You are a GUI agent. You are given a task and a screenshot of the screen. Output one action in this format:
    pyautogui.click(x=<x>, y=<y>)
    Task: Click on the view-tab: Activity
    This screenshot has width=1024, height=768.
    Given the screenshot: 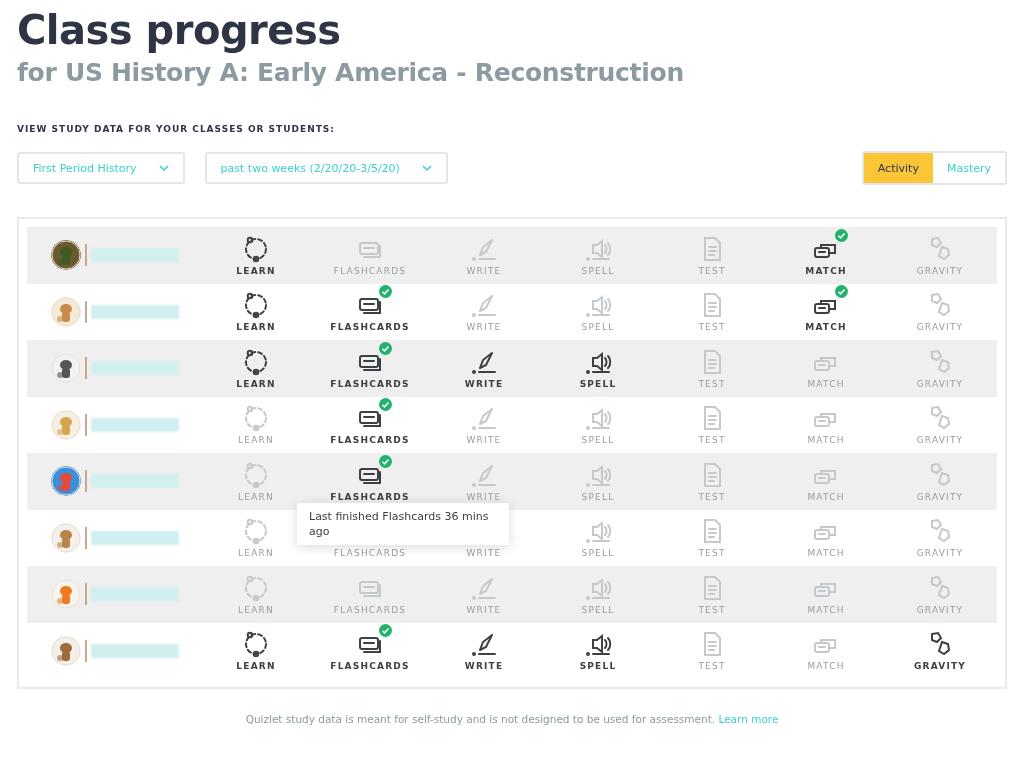 What is the action you would take?
    pyautogui.click(x=898, y=168)
    